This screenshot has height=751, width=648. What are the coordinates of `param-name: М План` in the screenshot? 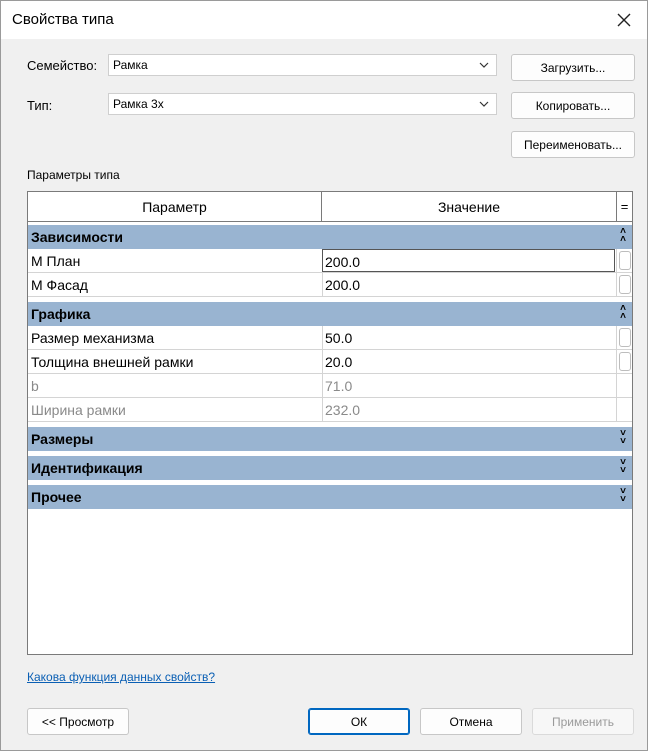 It's located at (56, 261).